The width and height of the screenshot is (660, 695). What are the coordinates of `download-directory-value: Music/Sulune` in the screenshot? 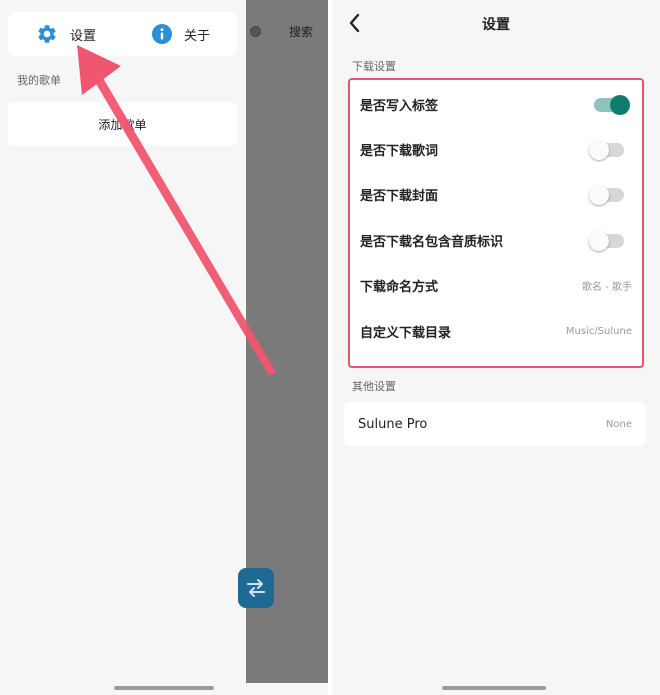 It's located at (598, 331).